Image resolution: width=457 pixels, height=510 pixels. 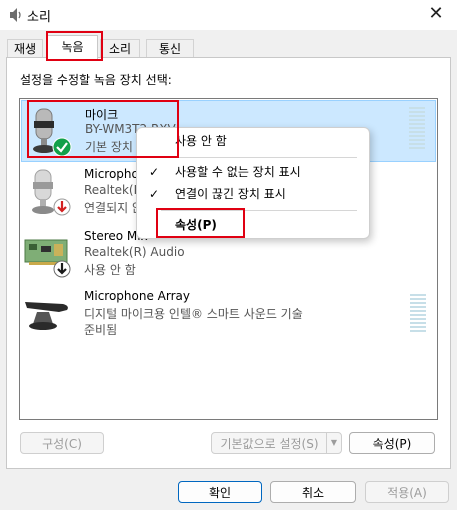 What do you see at coordinates (253, 225) in the screenshot?
I see `menu-item-properties: 속성(P)` at bounding box center [253, 225].